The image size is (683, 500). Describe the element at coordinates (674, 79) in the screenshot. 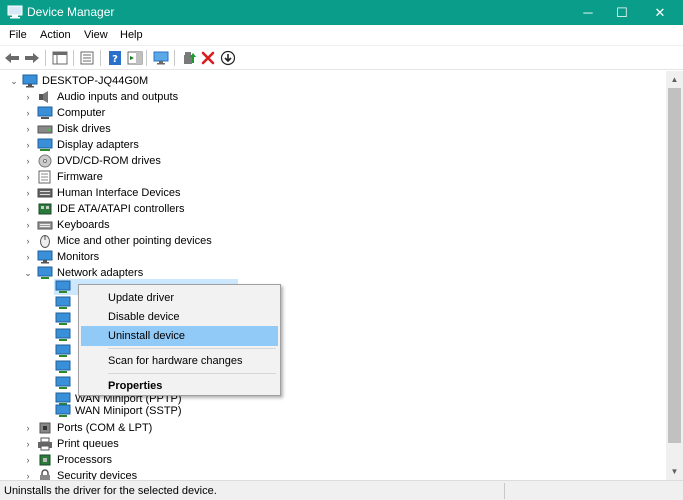

I see `scroll-up-arrow-icon: ▲` at that location.